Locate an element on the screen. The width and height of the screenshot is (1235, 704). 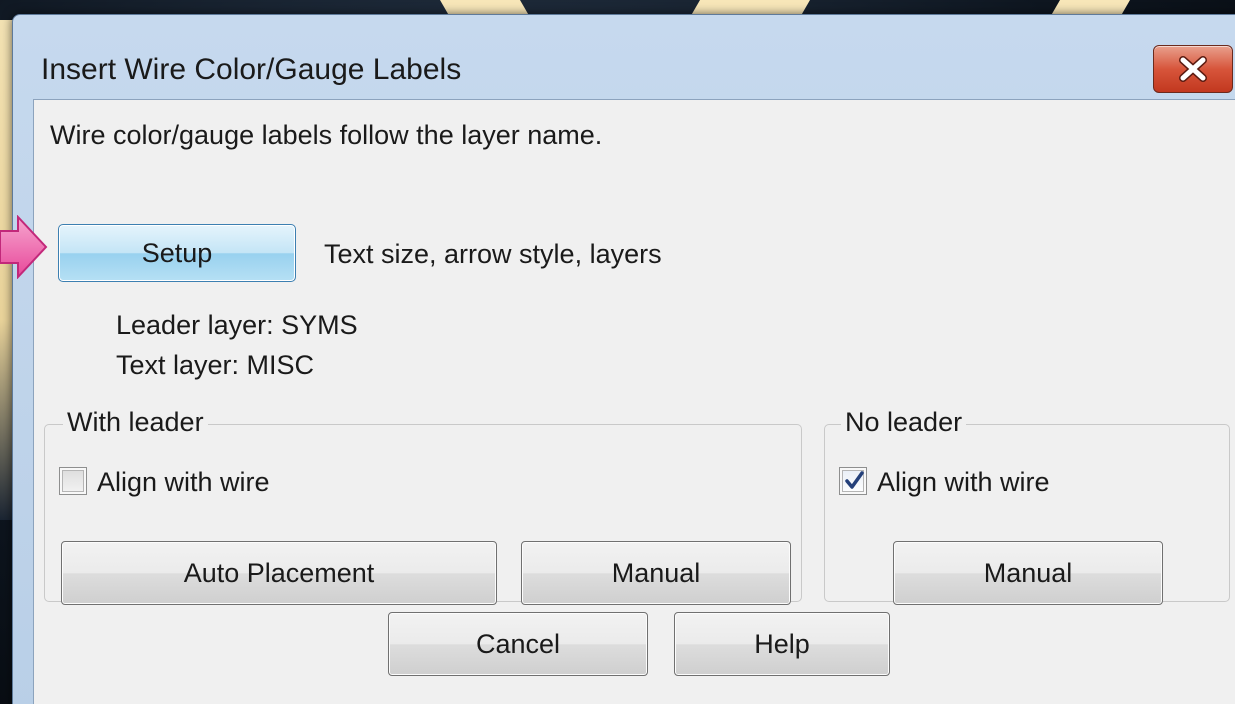
no-leader-group: No leader Align with wire Manual is located at coordinates (1027, 506).